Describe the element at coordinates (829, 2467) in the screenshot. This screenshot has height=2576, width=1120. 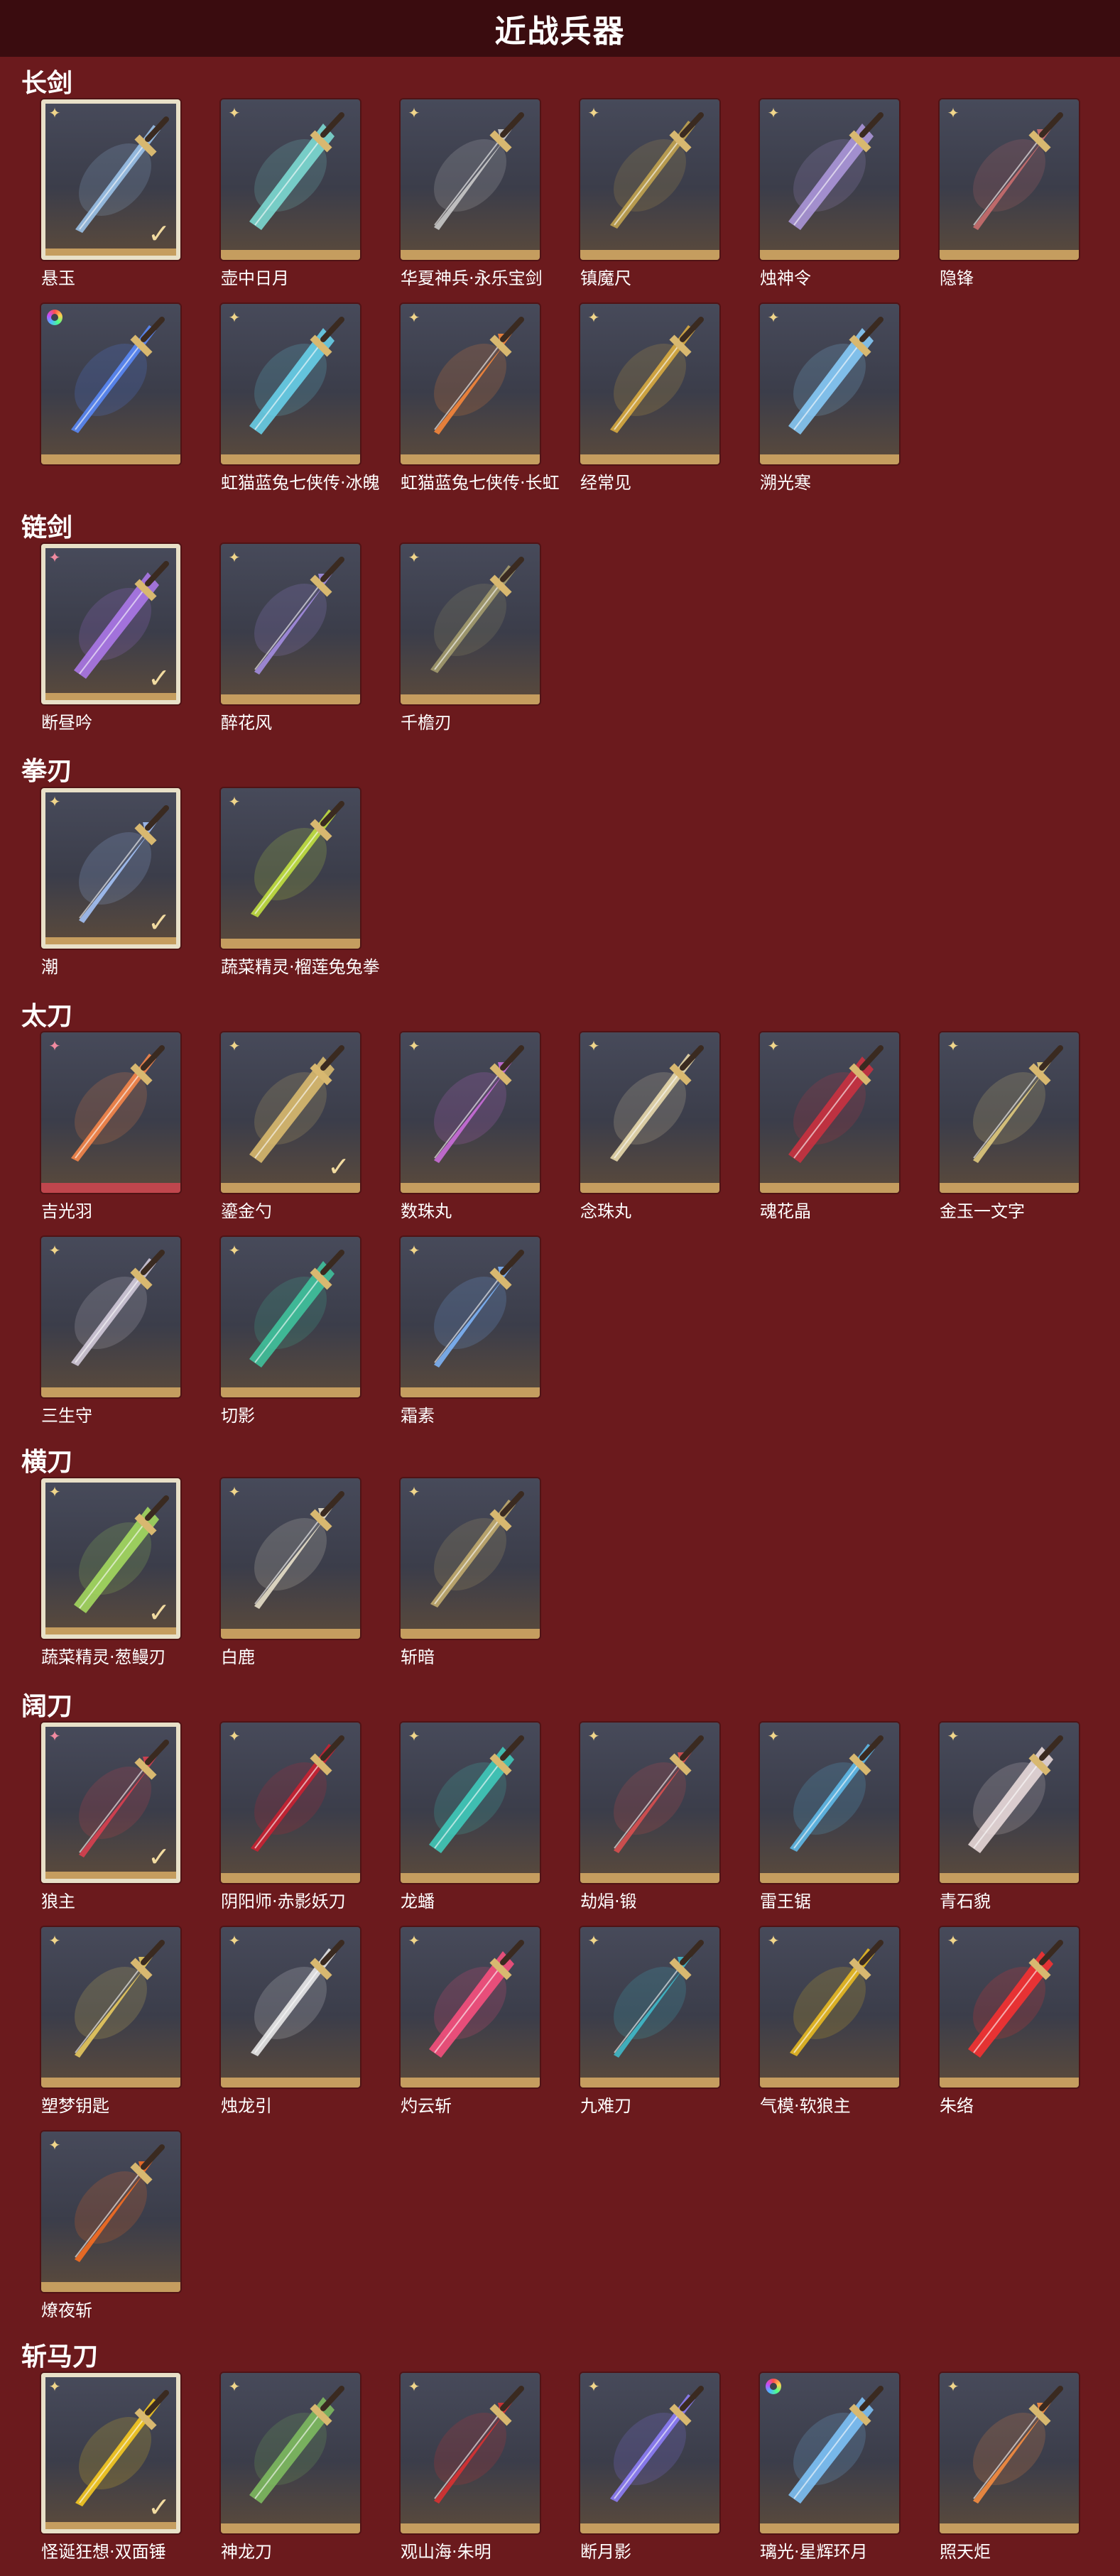
I see `weapon-card: 璃光·星辉环月` at that location.